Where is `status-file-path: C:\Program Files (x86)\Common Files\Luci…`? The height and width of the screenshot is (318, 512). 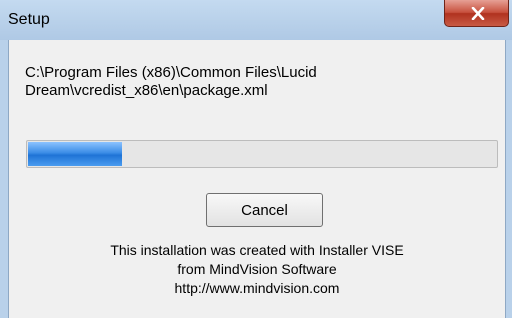
status-file-path: C:\Program Files (x86)\Common Files\Luci… is located at coordinates (255, 82).